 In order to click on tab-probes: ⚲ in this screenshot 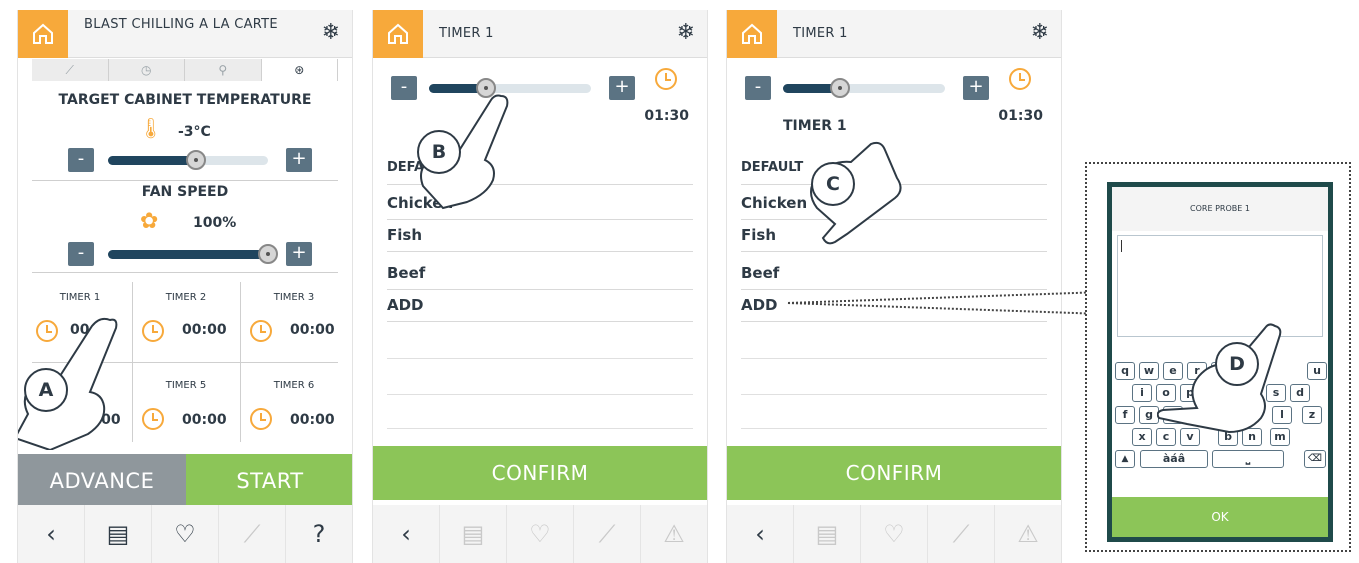, I will do `click(223, 70)`.